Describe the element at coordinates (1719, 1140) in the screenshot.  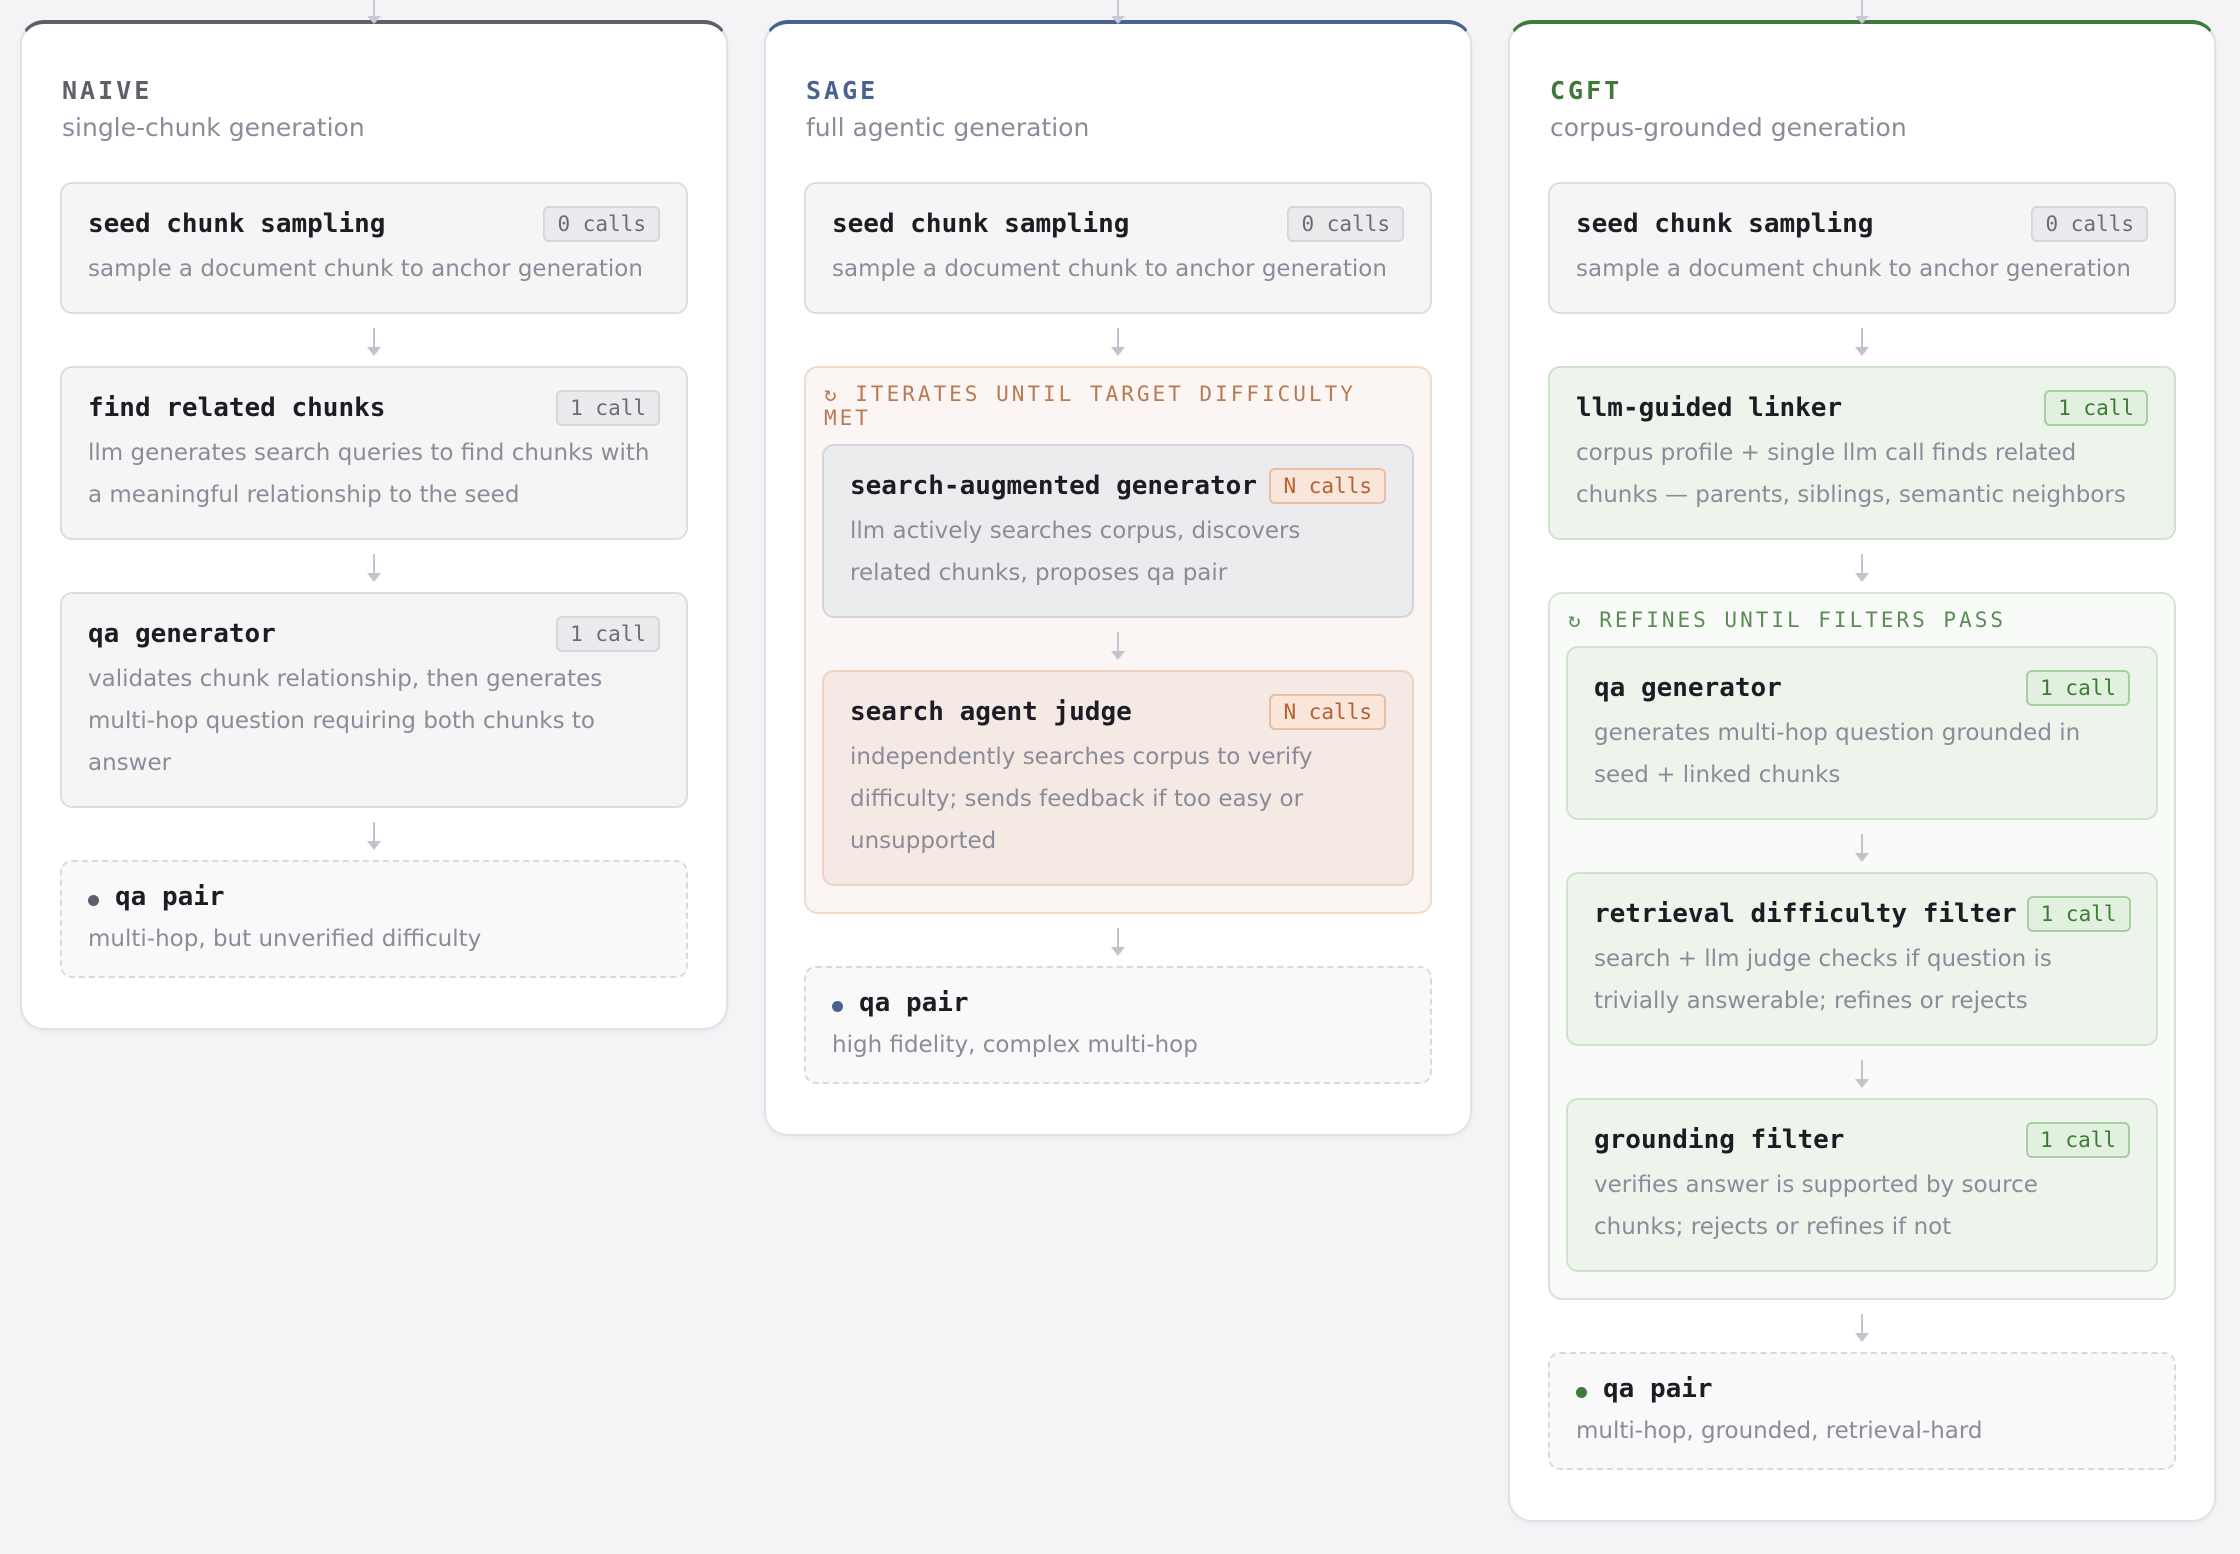
I see `step-title: grounding filter` at that location.